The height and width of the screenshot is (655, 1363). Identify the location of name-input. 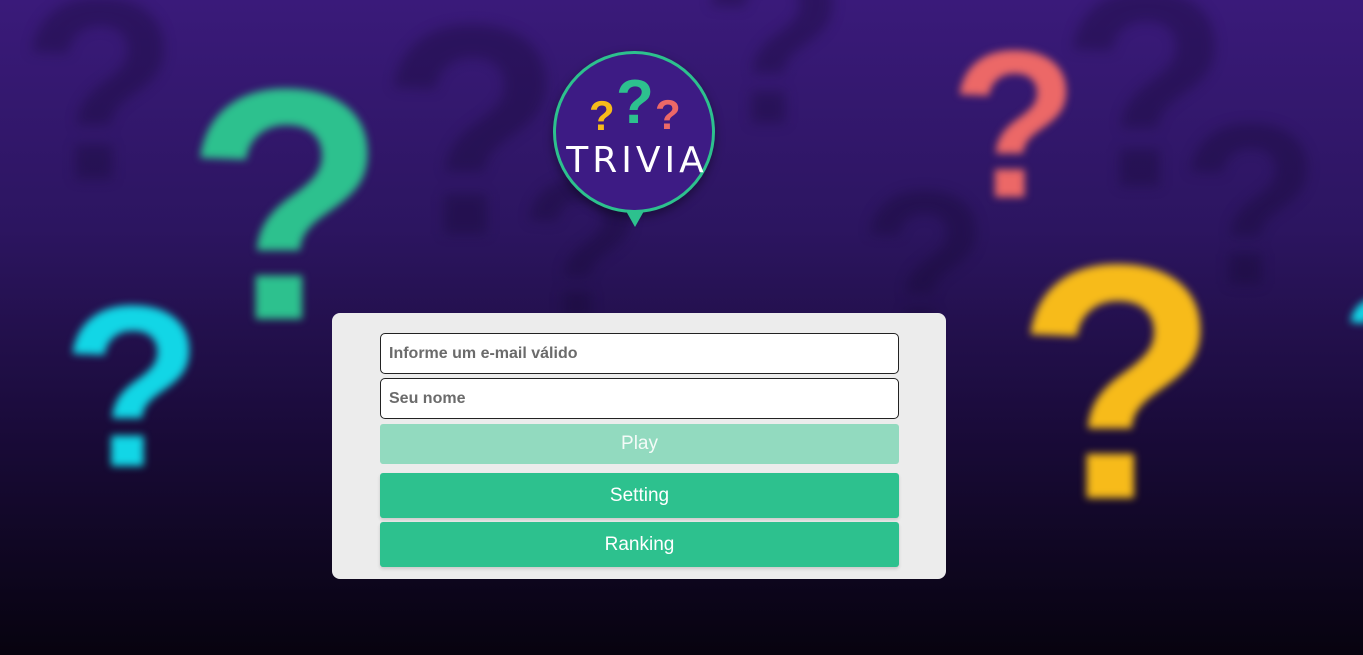
(639, 398).